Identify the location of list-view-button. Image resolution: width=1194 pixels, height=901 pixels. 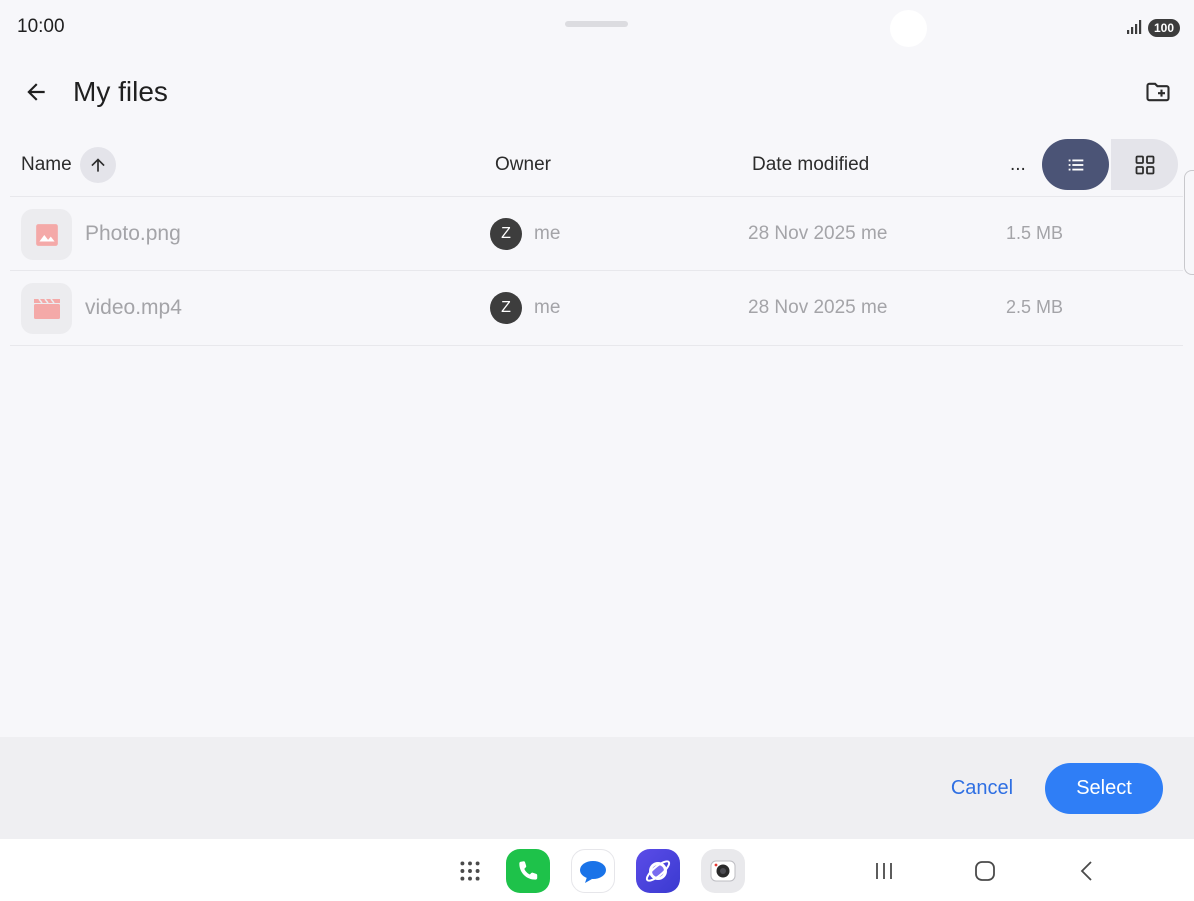
(1075, 164).